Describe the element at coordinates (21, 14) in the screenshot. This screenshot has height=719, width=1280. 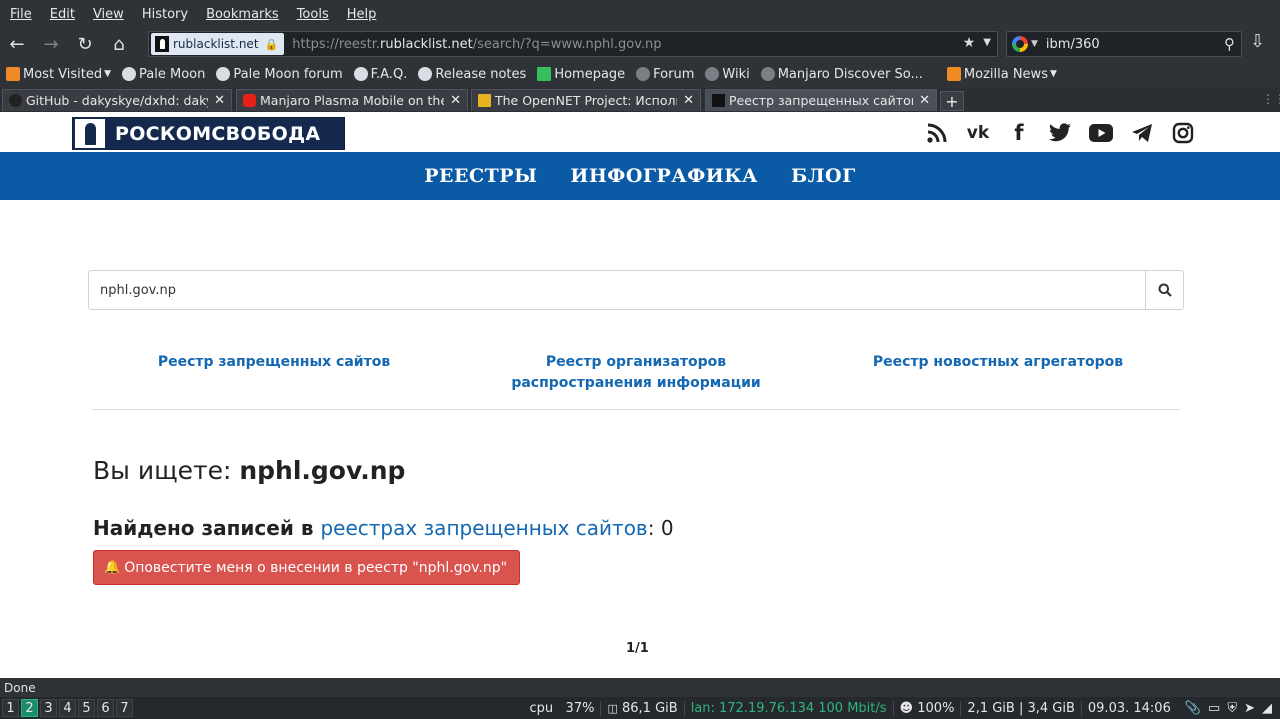
I see `menu-file: File` at that location.